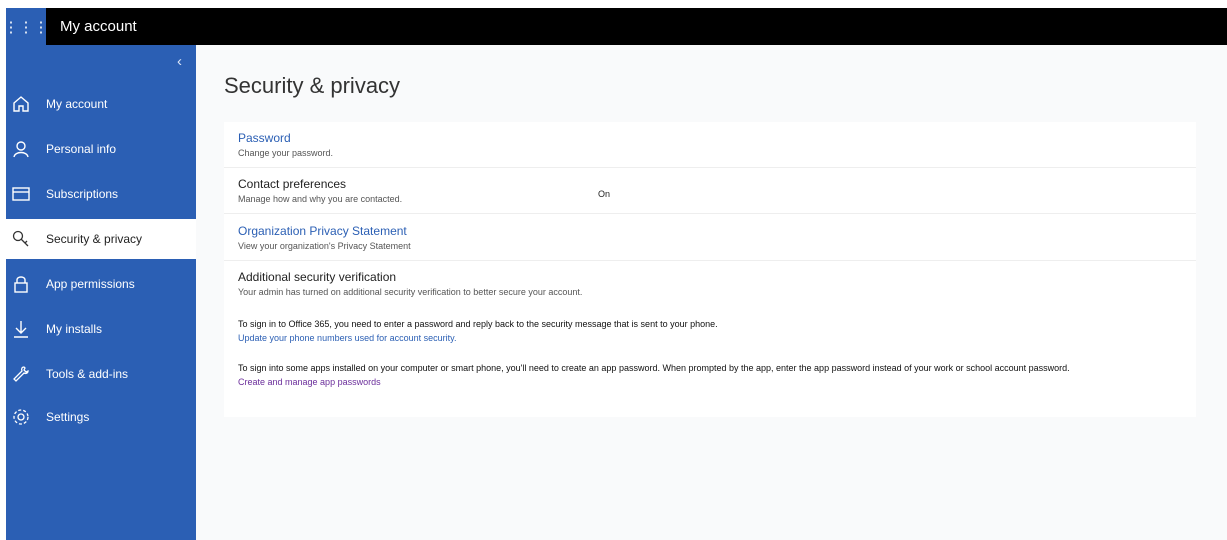 The width and height of the screenshot is (1227, 540). What do you see at coordinates (81, 149) in the screenshot?
I see `sidebar-item-label: Personal info` at bounding box center [81, 149].